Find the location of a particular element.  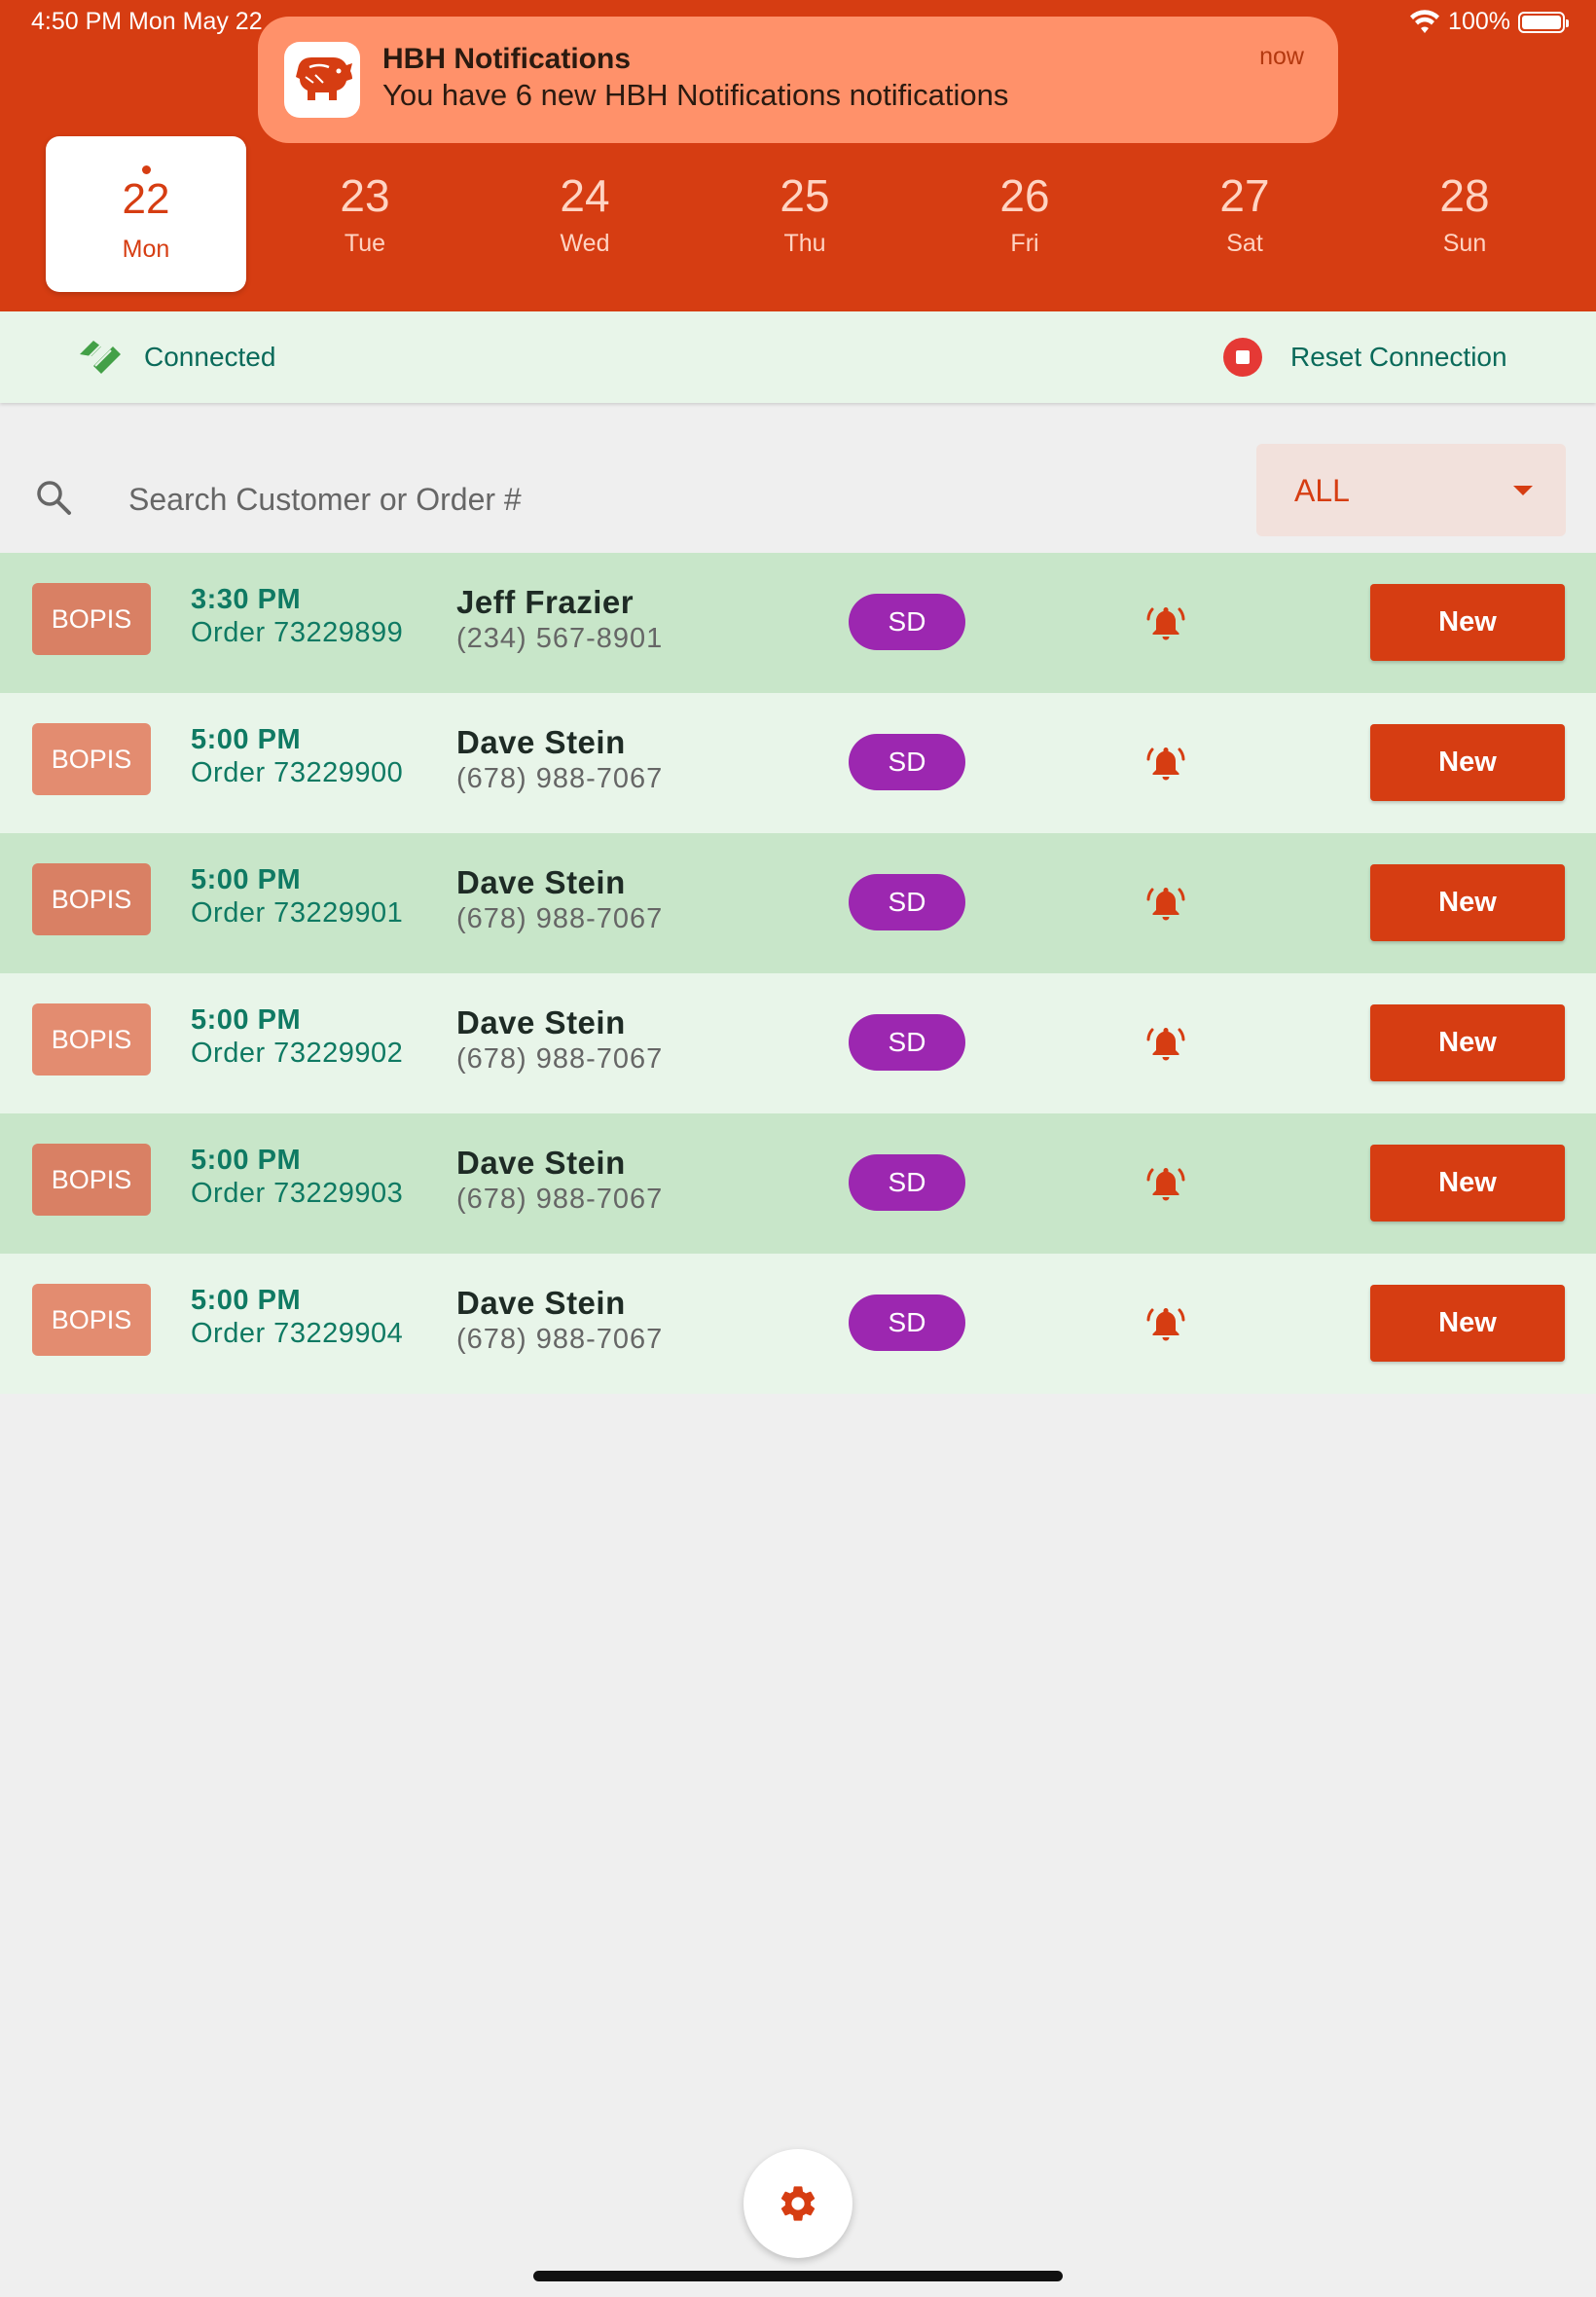

connection-status: Connected is located at coordinates (210, 357).